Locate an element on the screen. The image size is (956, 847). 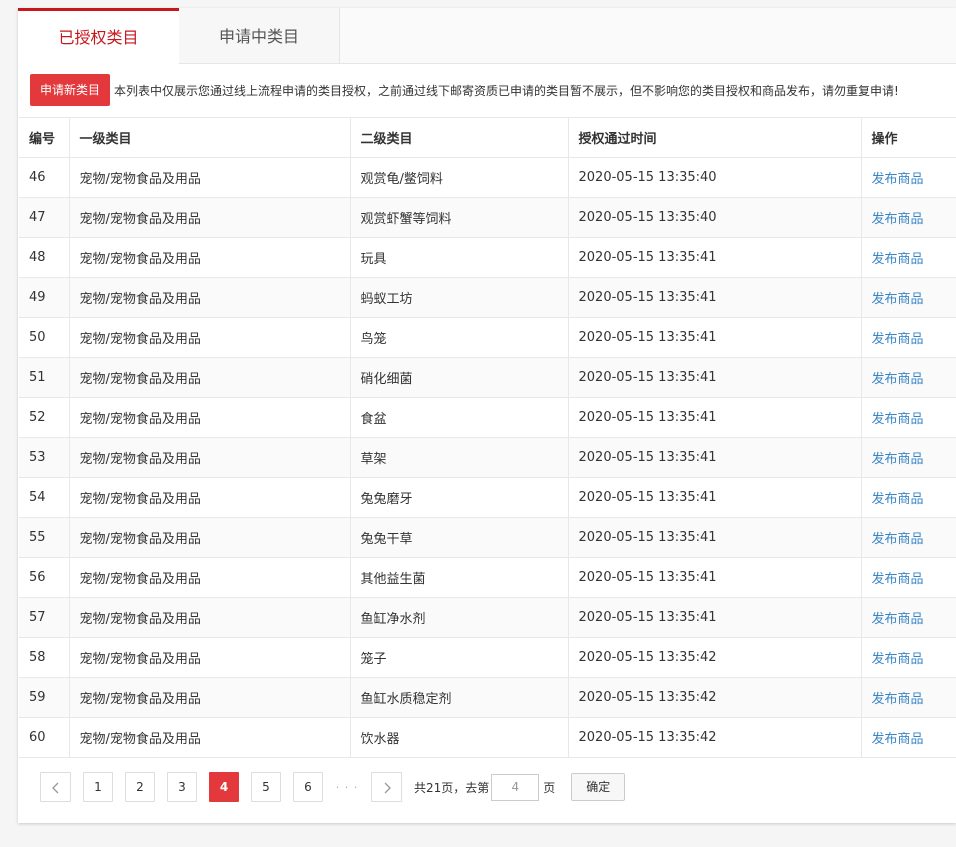
cell-id: 48 is located at coordinates (44, 257).